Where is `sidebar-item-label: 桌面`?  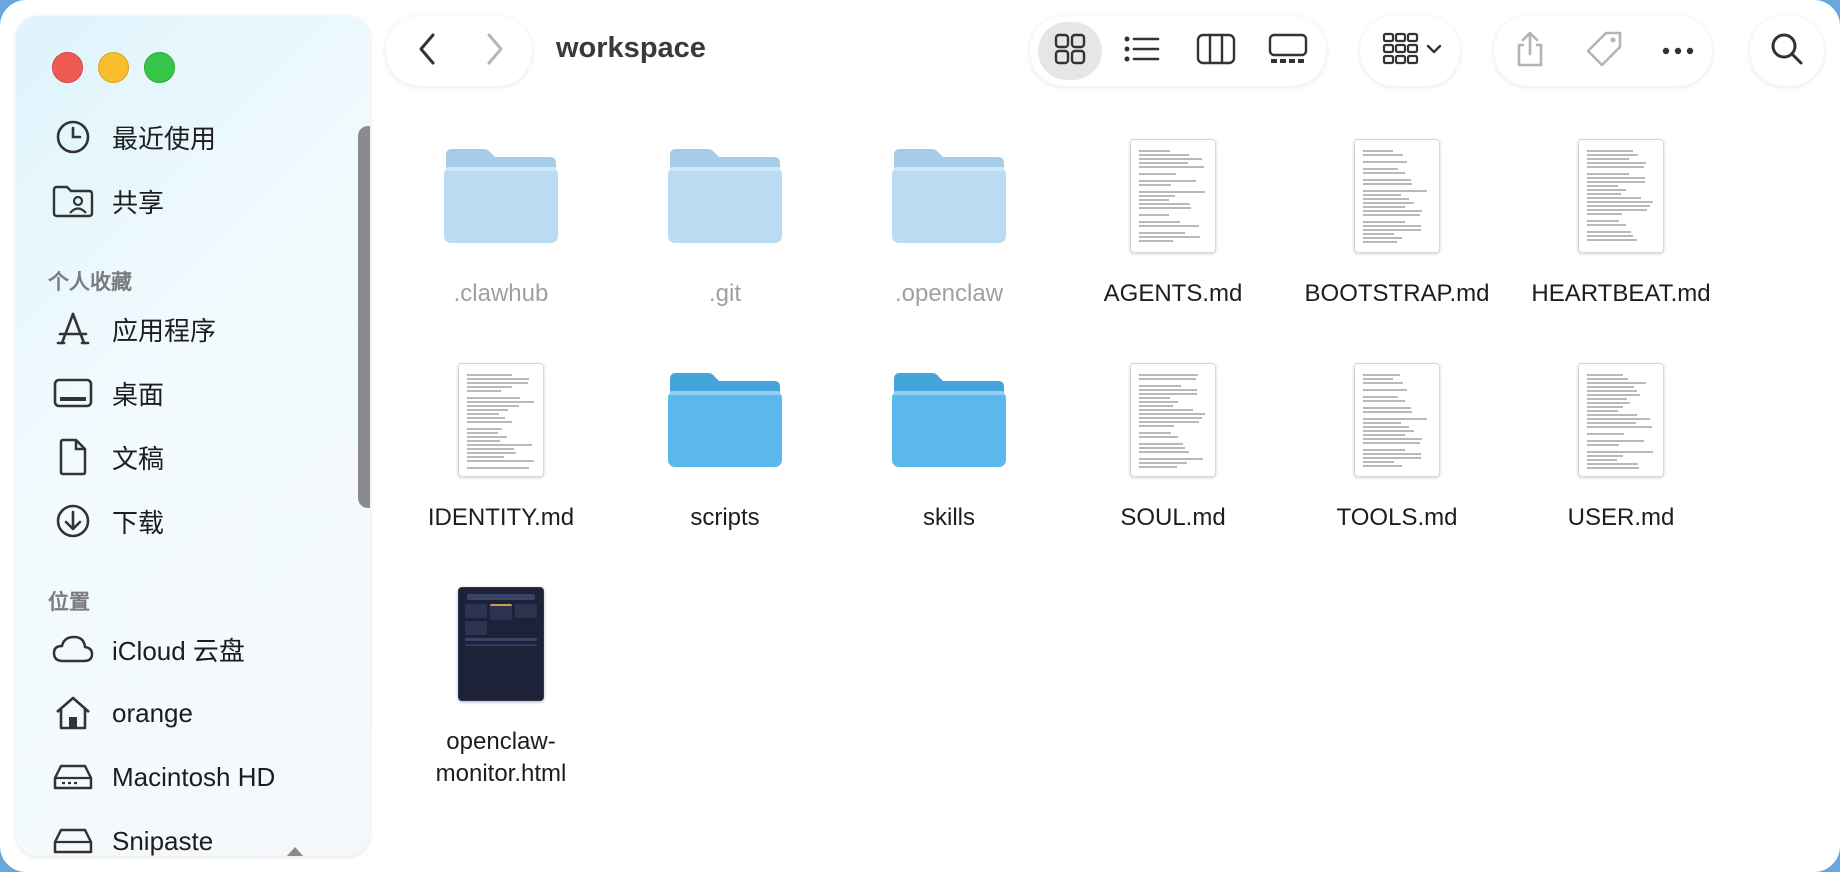
sidebar-item-label: 桌面 is located at coordinates (138, 394).